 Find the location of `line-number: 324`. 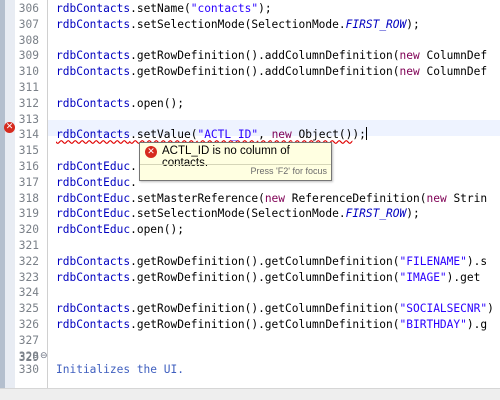

line-number: 324 is located at coordinates (28, 293).